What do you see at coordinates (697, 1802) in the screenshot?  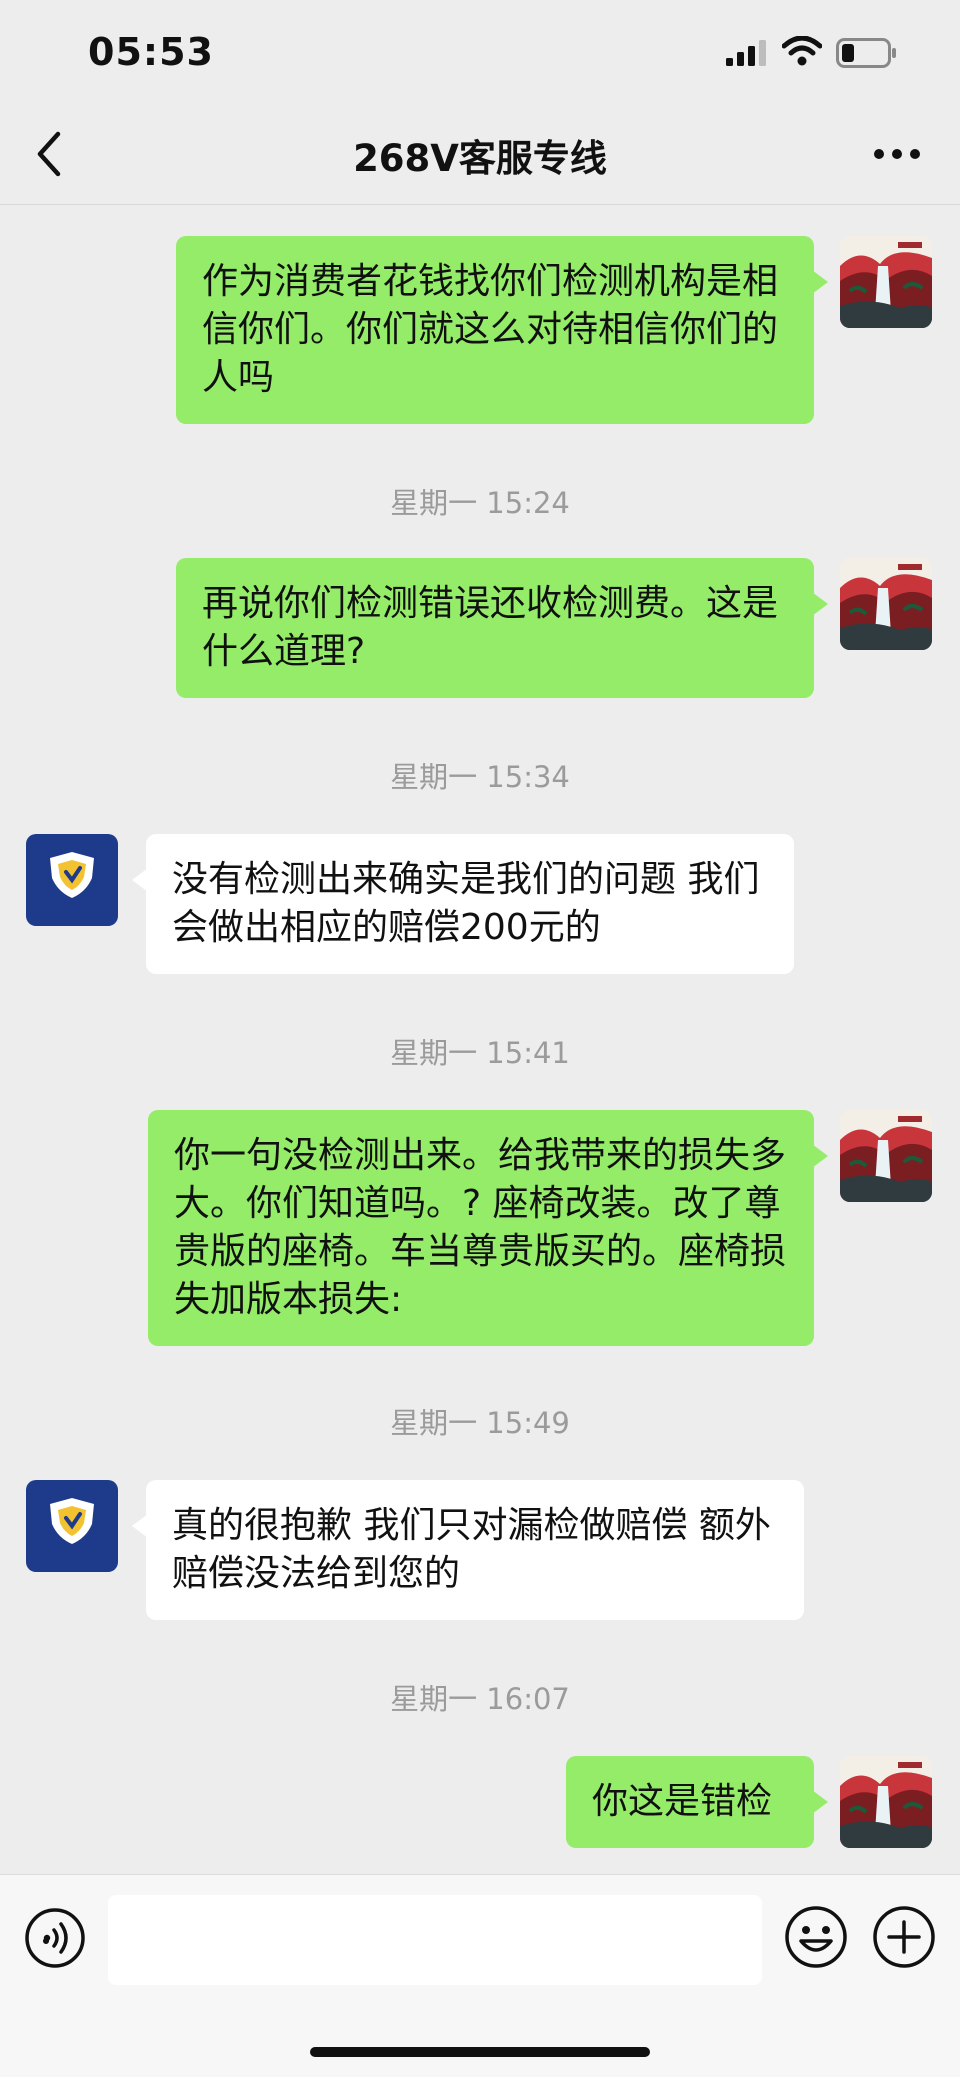 I see `message-bubble: 你这是错检` at bounding box center [697, 1802].